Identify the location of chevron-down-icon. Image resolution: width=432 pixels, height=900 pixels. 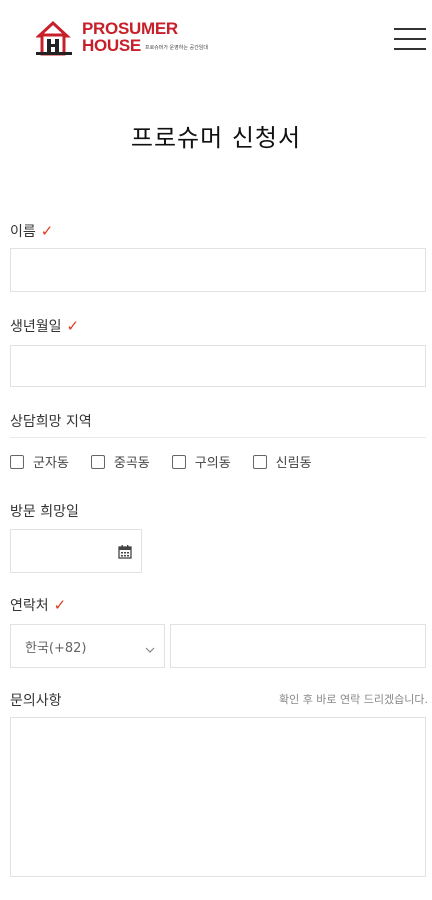
(150, 646).